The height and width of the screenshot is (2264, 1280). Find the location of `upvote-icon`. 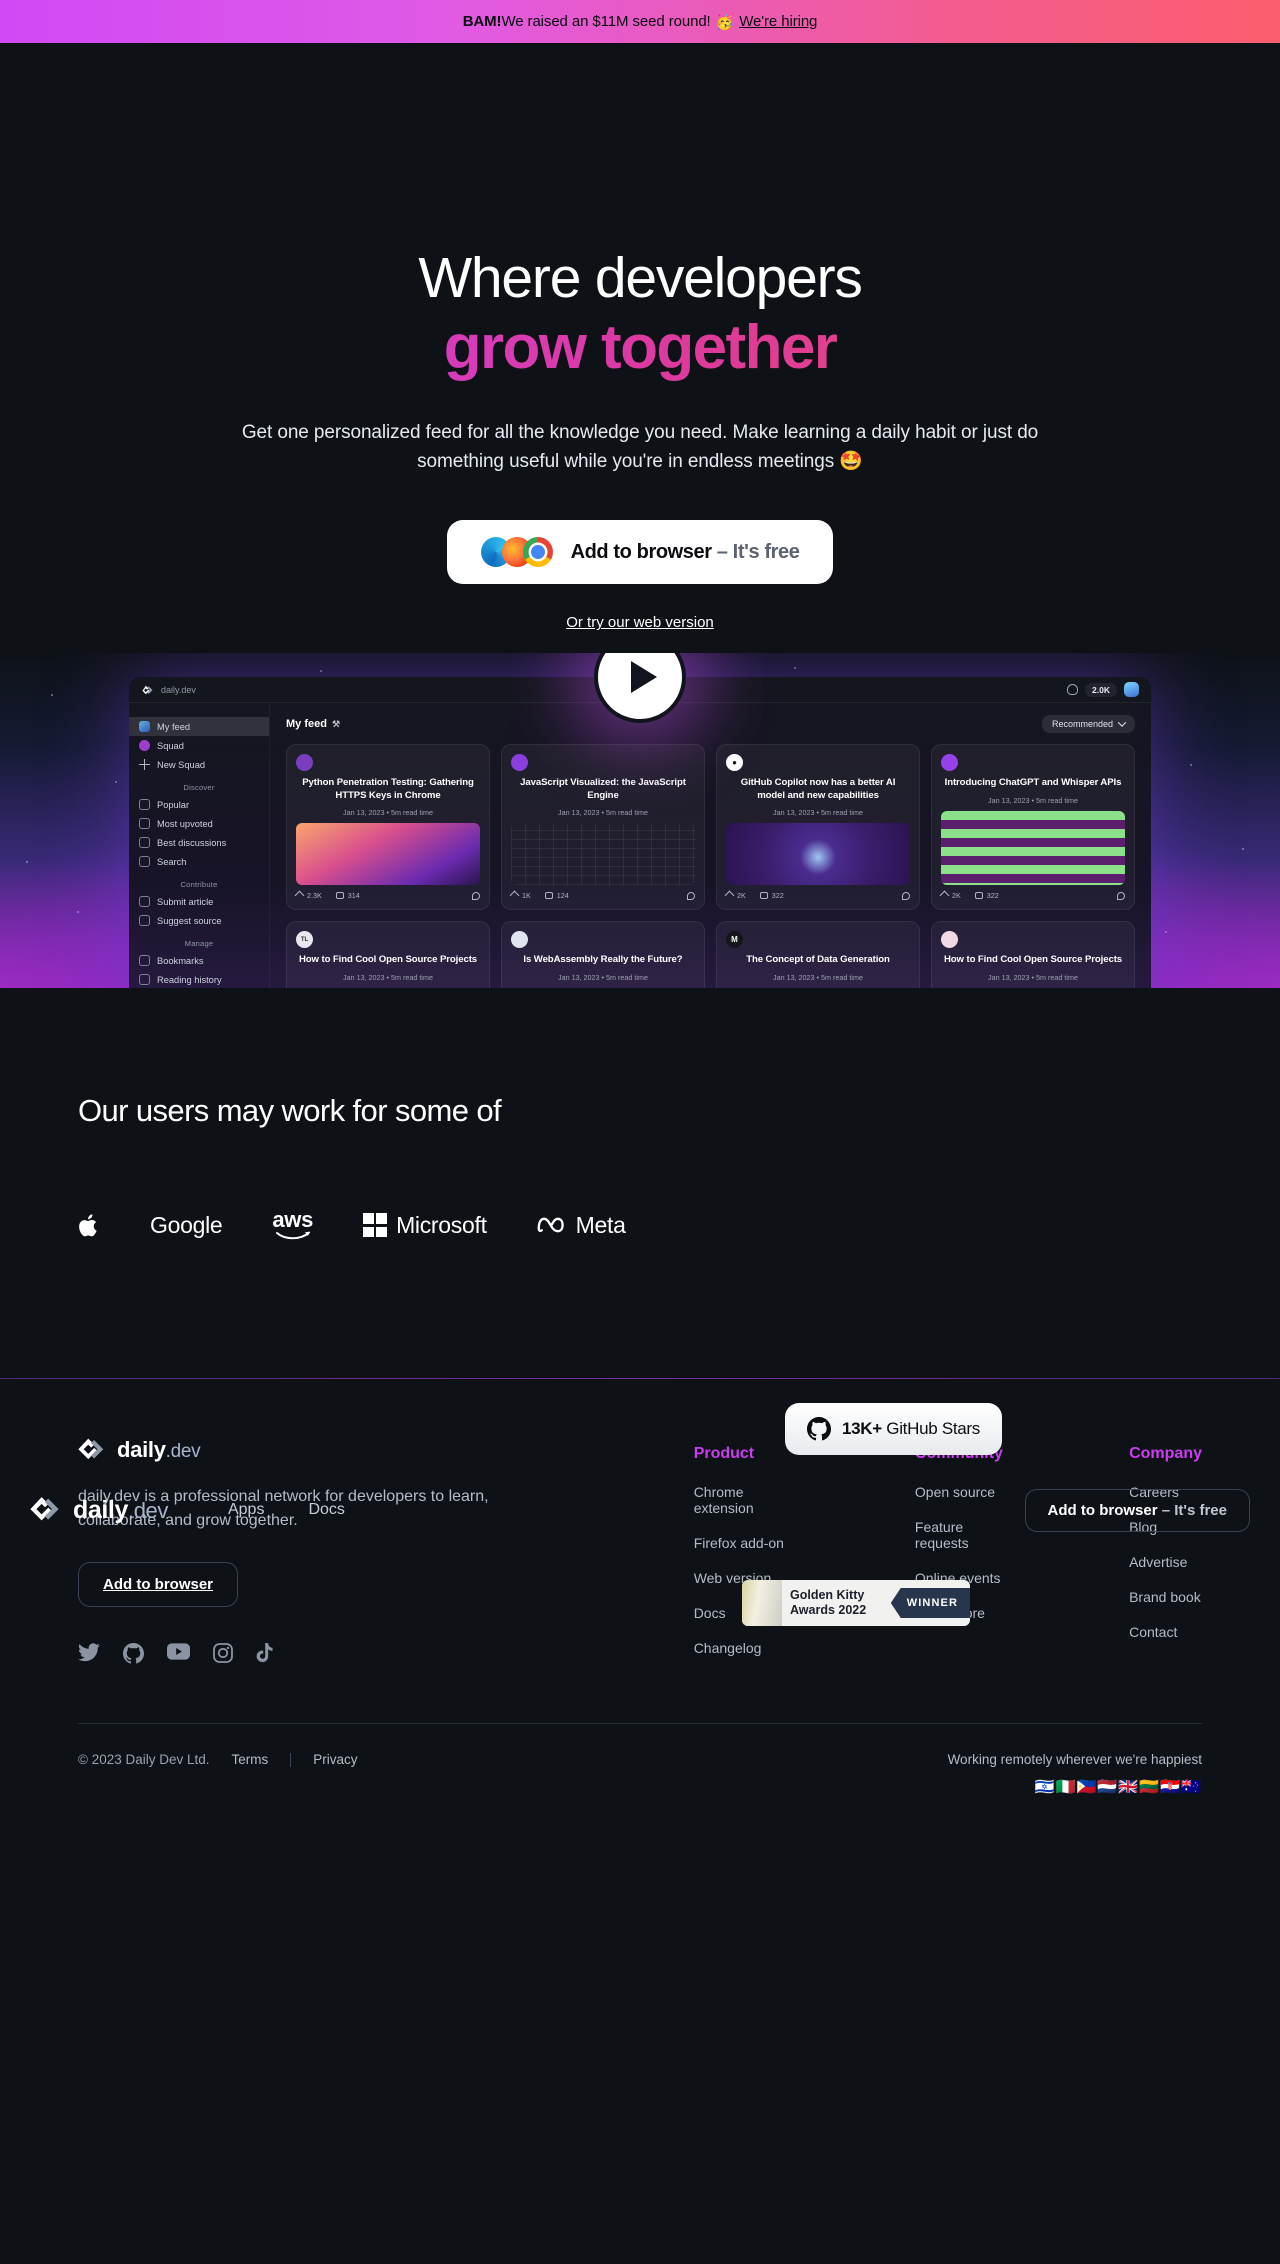

upvote-icon is located at coordinates (514, 895).